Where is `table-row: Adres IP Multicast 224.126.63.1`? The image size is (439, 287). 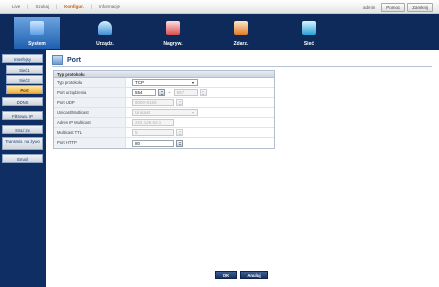
table-row: Adres IP Multicast 224.126.63.1 is located at coordinates (164, 123).